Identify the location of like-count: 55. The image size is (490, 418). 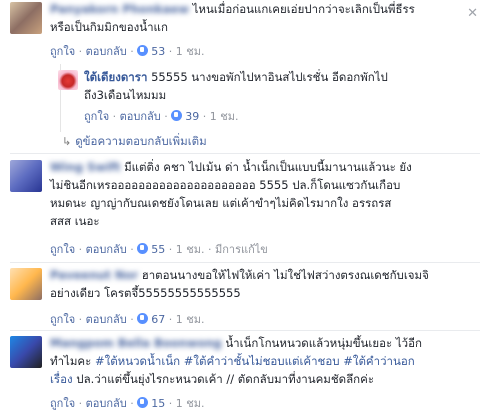
(158, 249).